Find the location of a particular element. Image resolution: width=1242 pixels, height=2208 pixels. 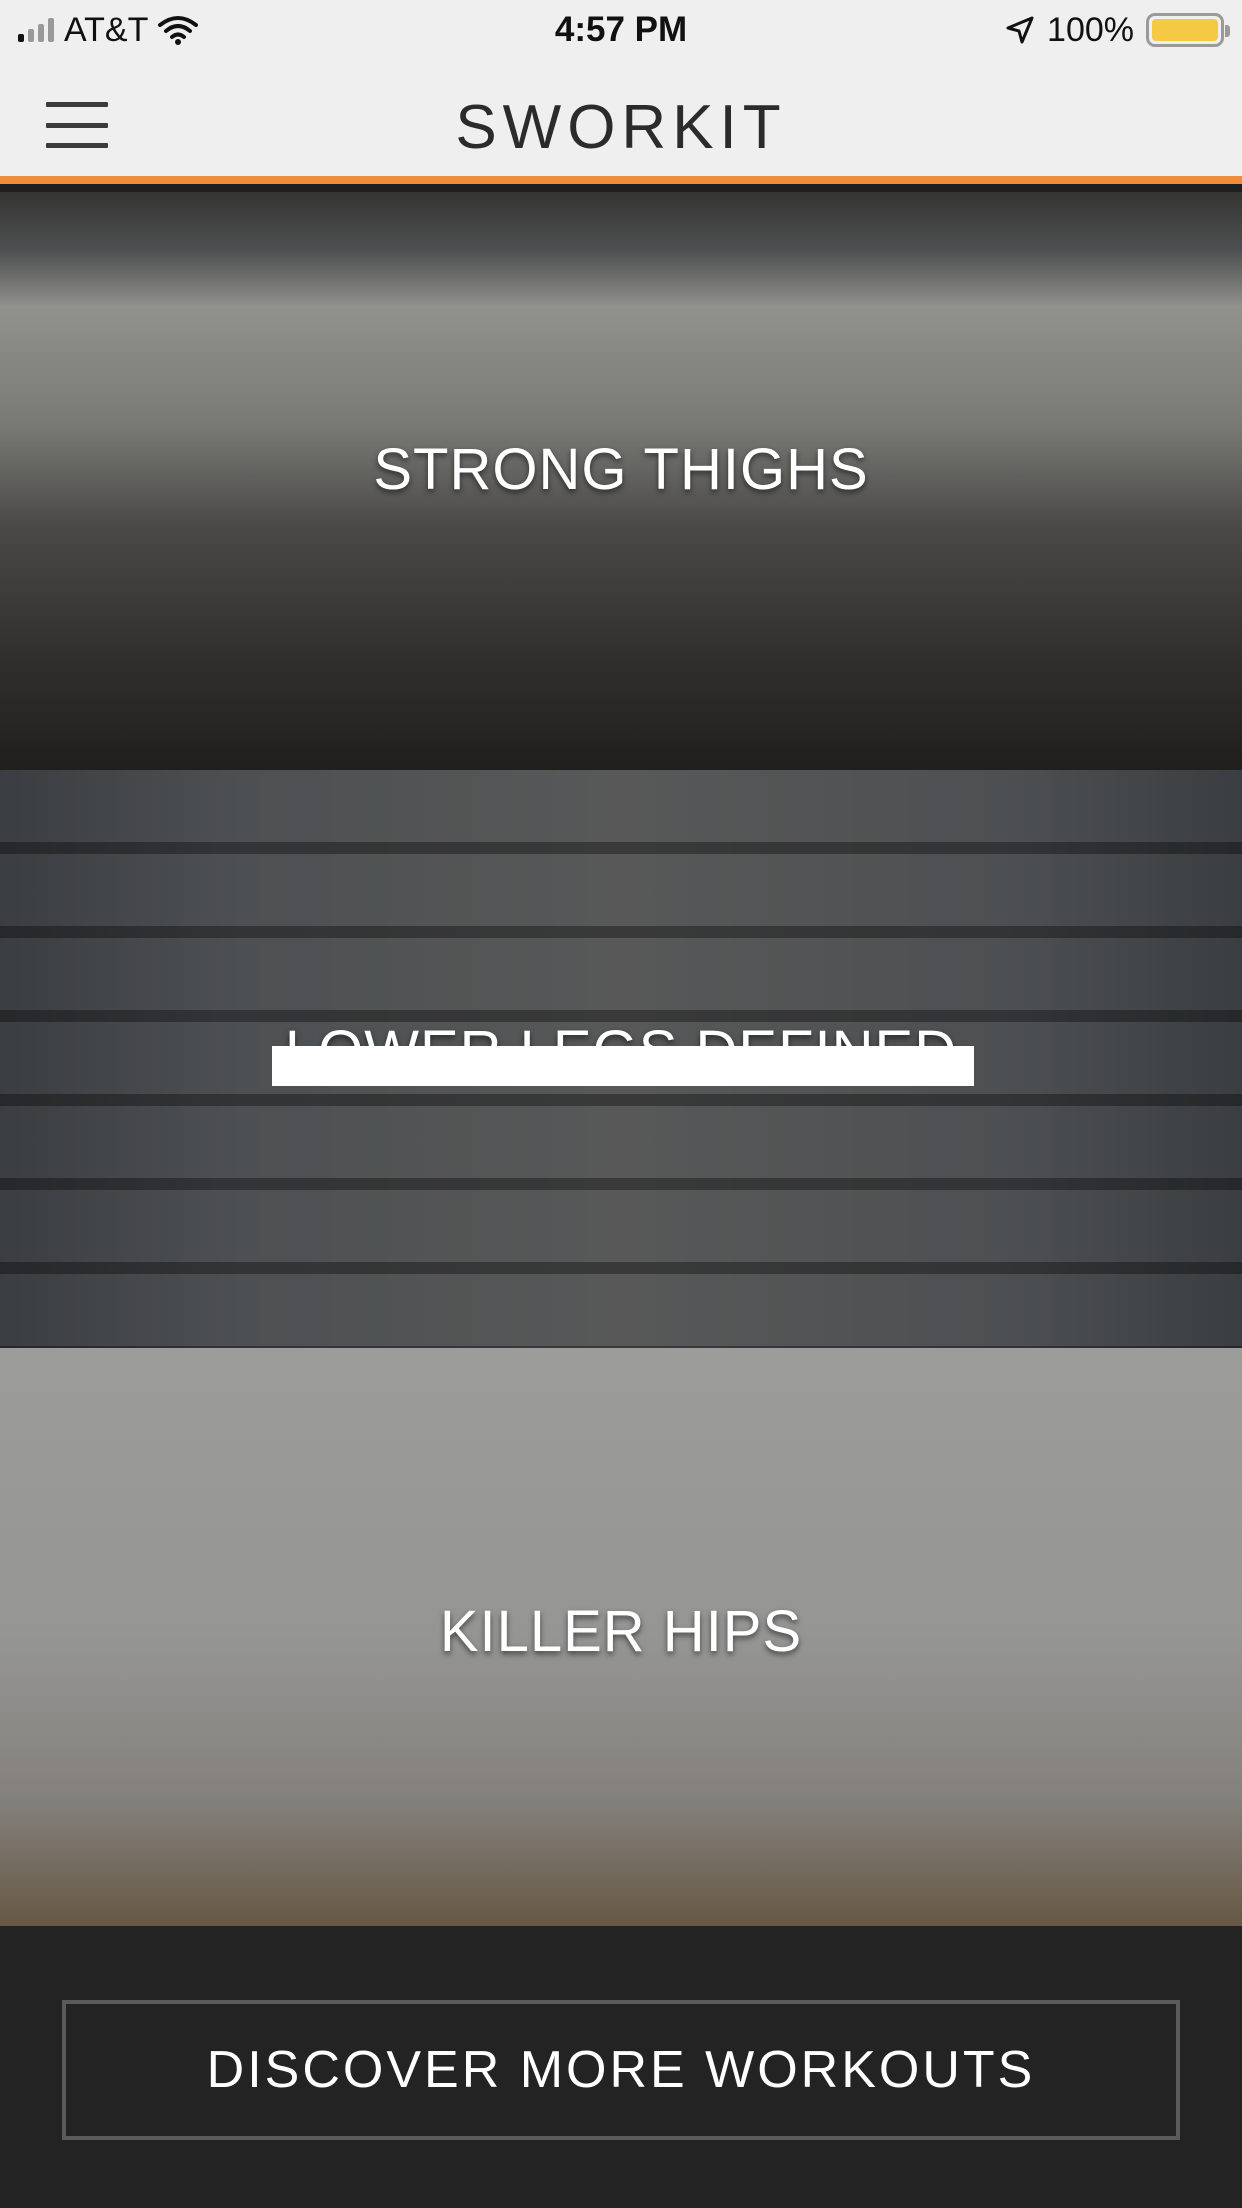

battery-icon is located at coordinates (1188, 30).